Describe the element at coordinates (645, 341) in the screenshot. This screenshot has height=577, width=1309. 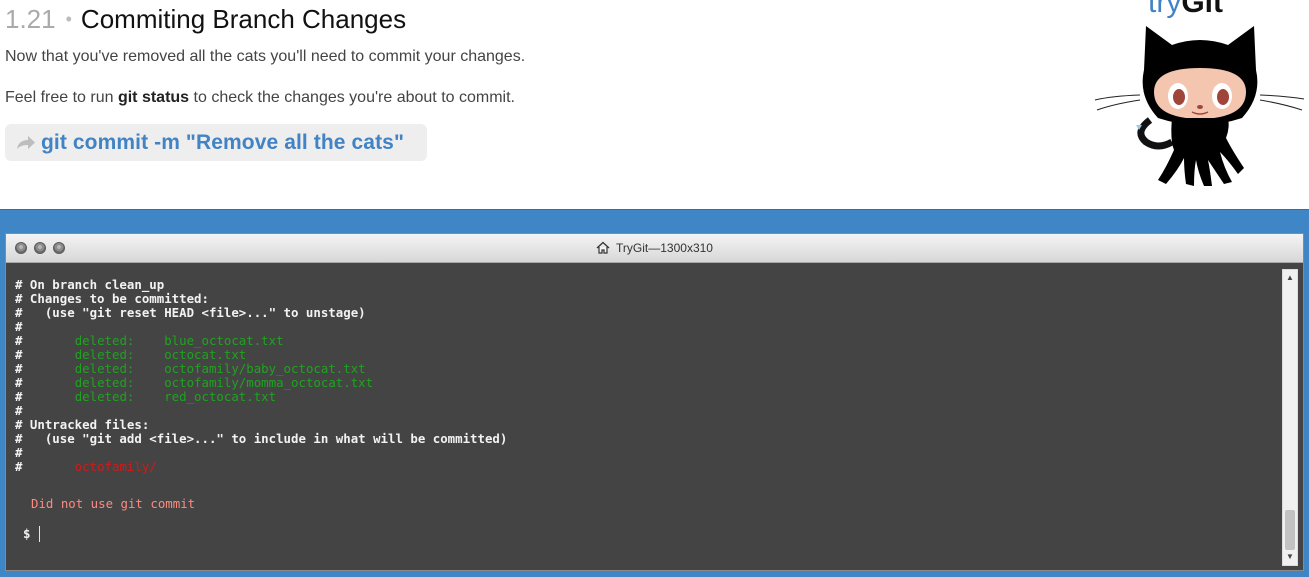
I see `terminal-line: # deleted: blue_octocat.txt` at that location.